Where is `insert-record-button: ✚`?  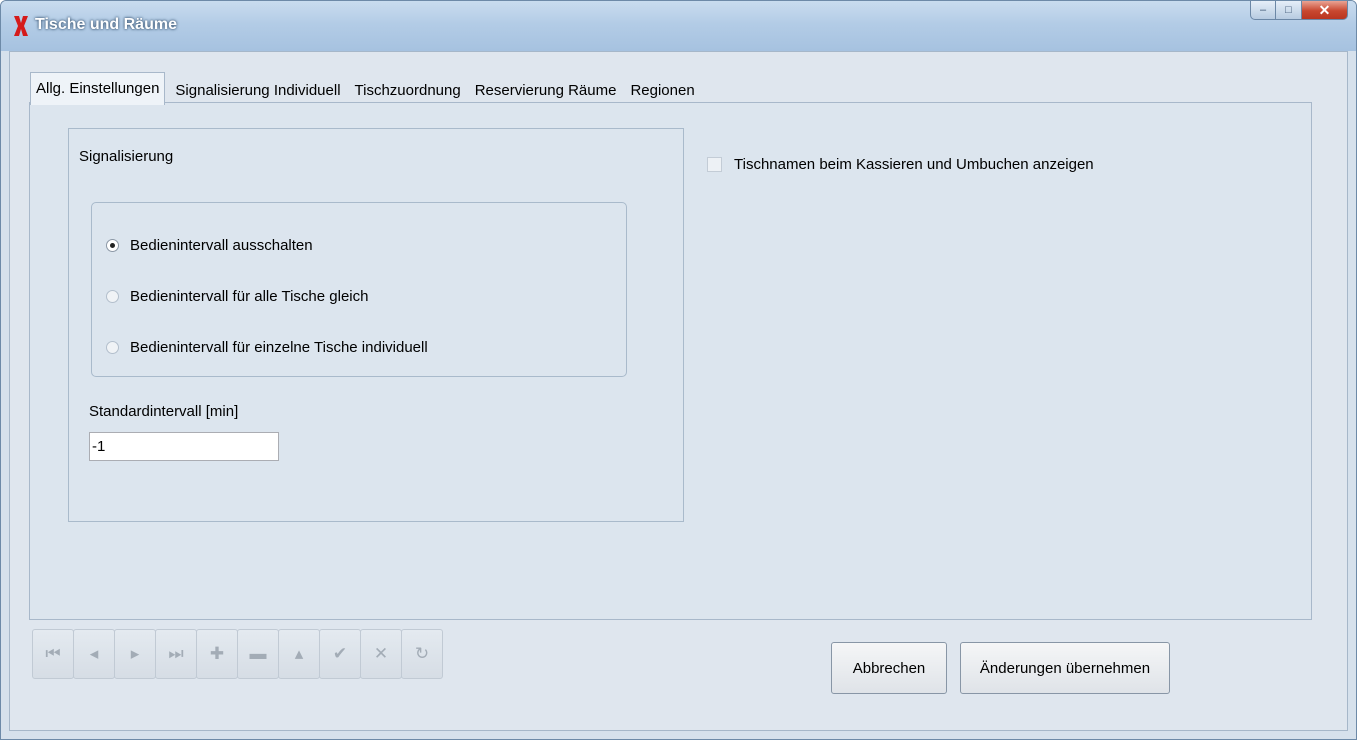
insert-record-button: ✚ is located at coordinates (217, 654).